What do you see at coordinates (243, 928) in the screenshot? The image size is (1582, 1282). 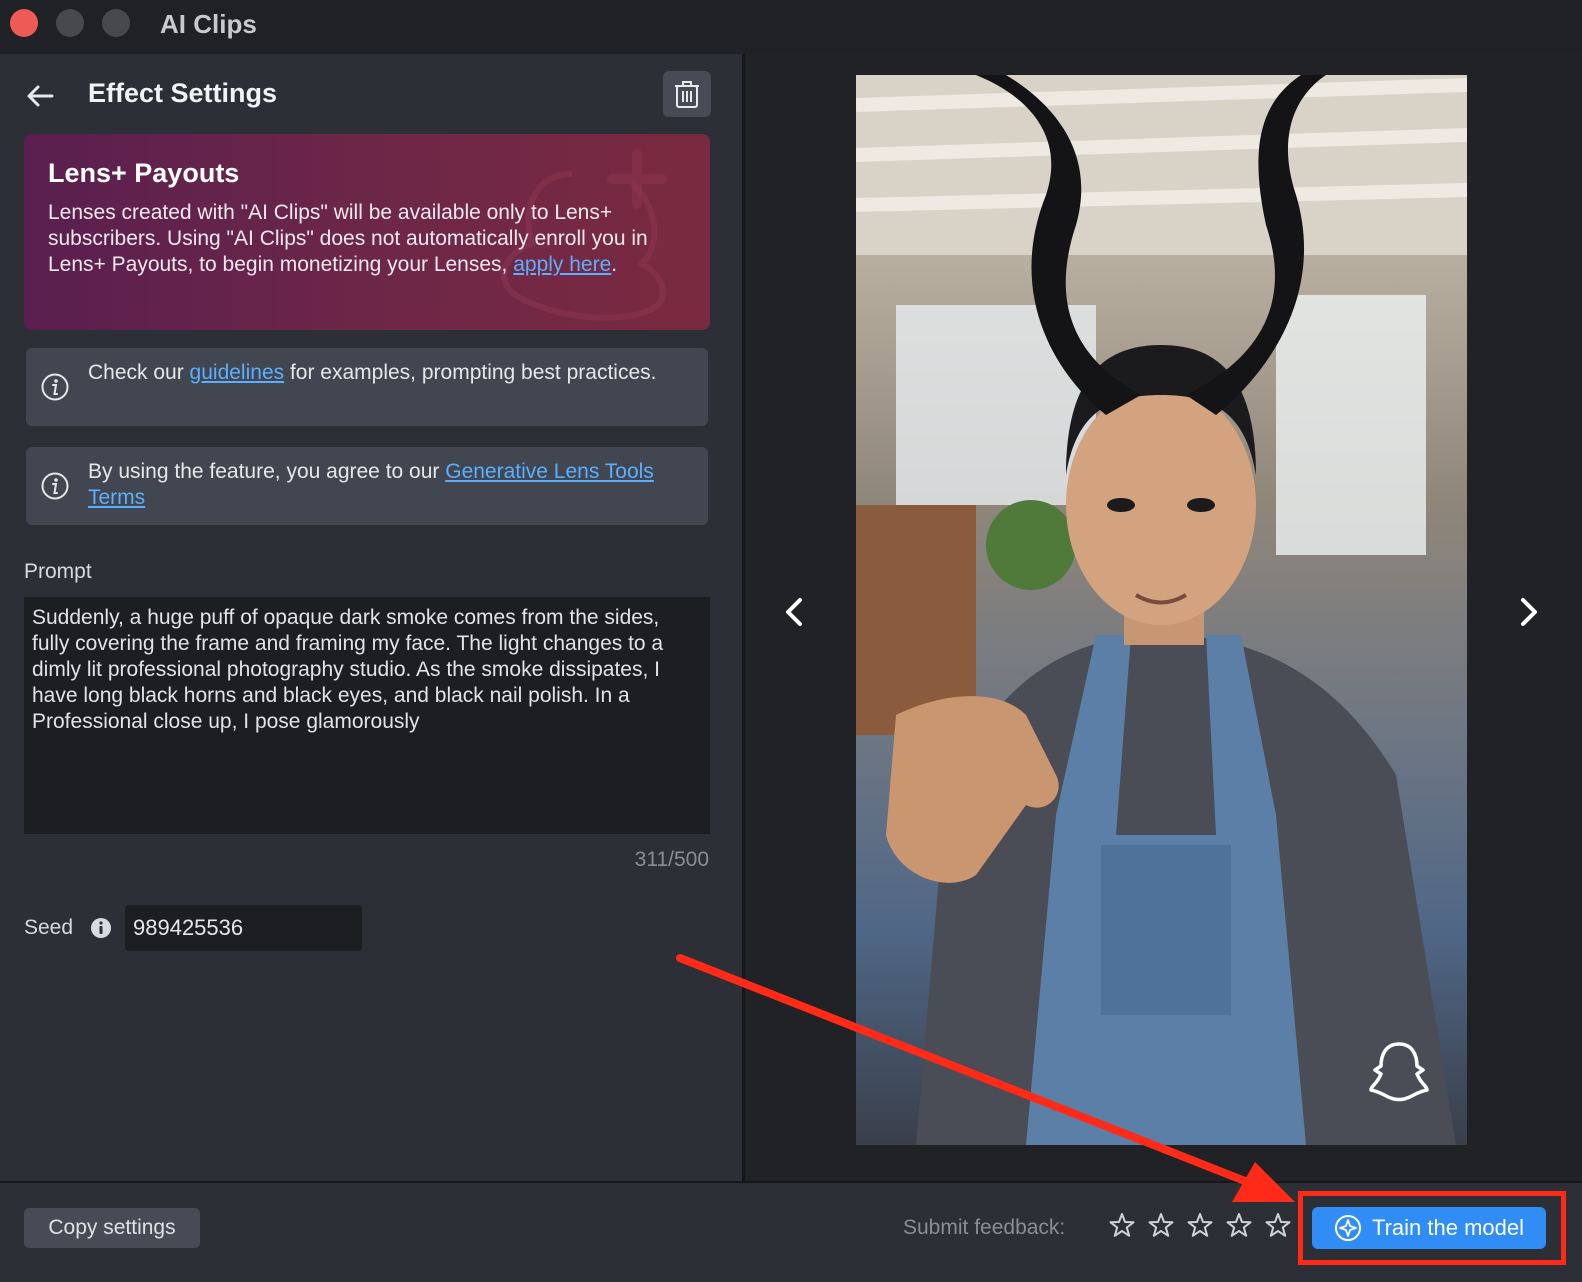 I see `seed-input` at bounding box center [243, 928].